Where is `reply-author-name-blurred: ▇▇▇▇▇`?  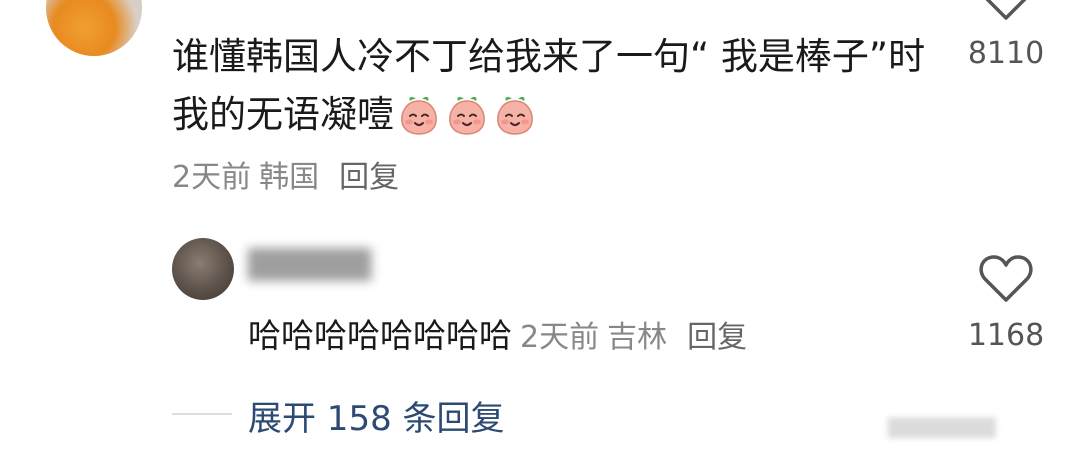 reply-author-name-blurred: ▇▇▇▇▇ is located at coordinates (358, 265).